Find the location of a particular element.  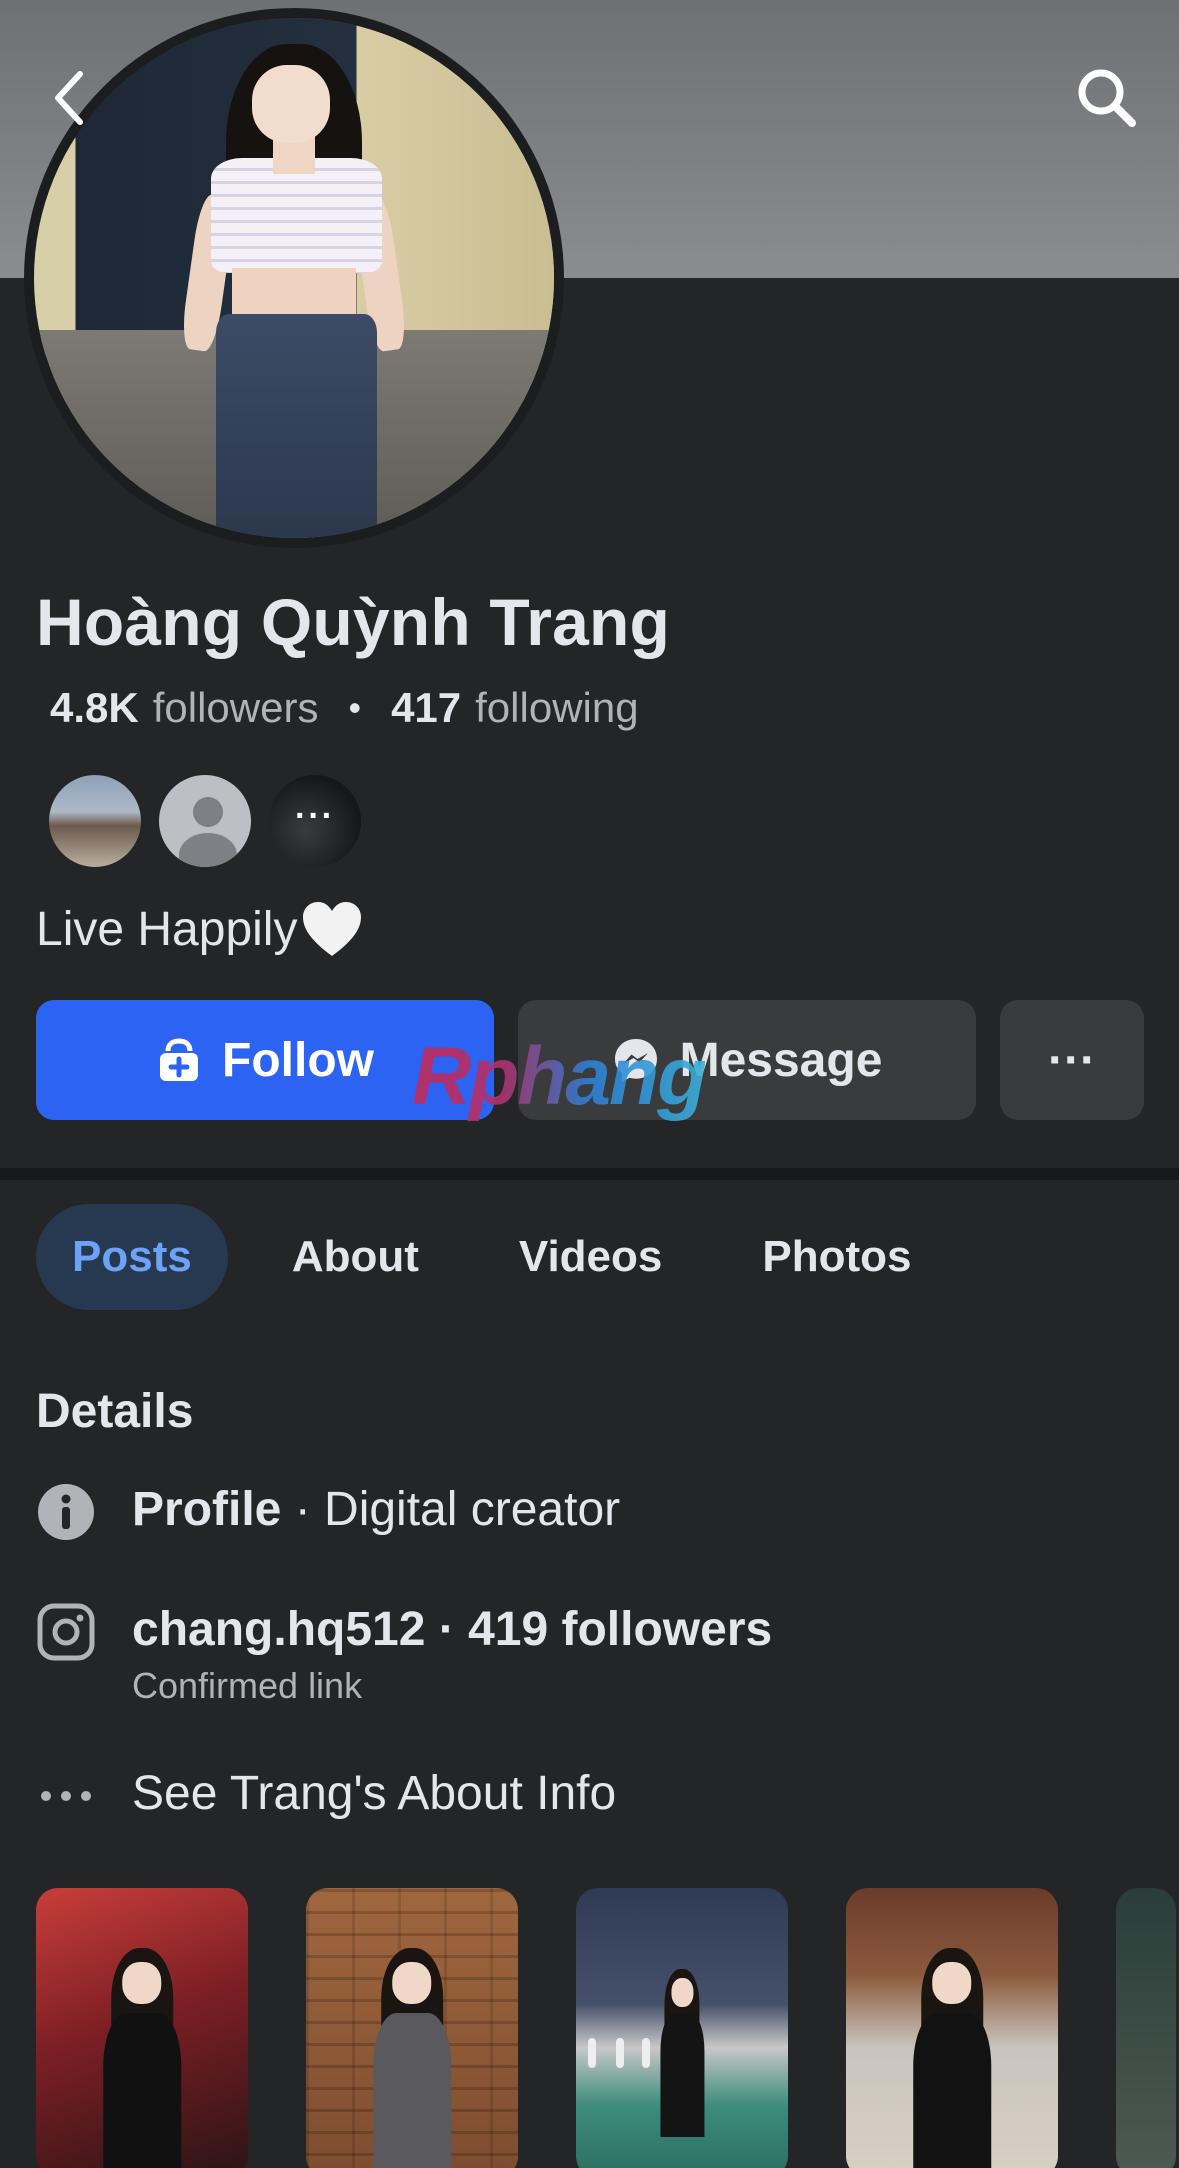

tab-videos: Videos is located at coordinates (590, 1257).